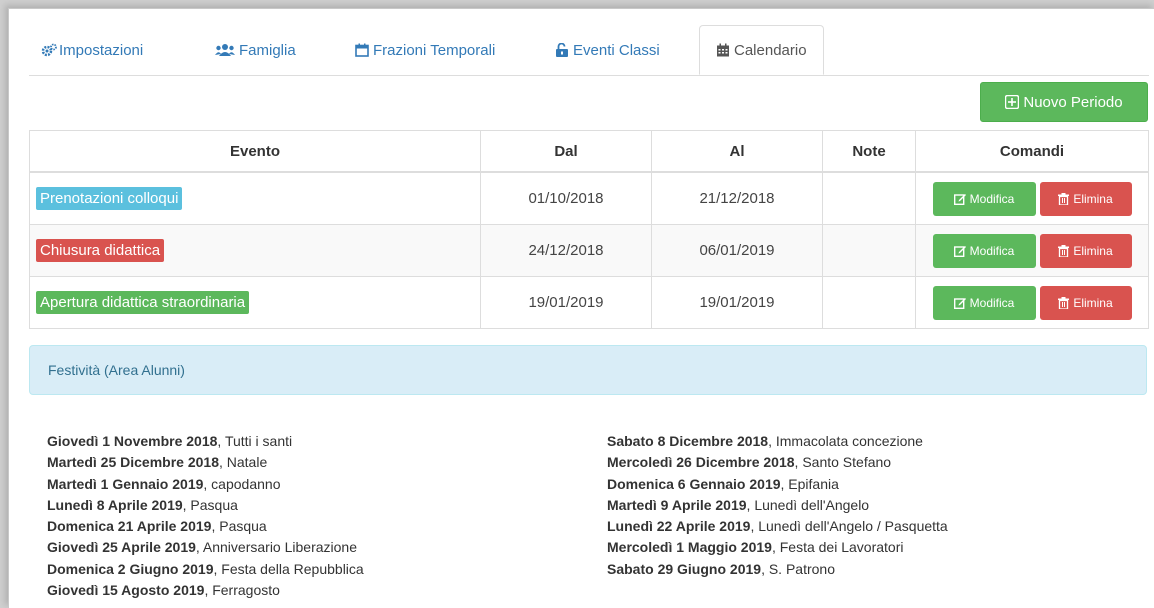 Image resolution: width=1154 pixels, height=608 pixels. I want to click on col-header-dal: Dal, so click(566, 151).